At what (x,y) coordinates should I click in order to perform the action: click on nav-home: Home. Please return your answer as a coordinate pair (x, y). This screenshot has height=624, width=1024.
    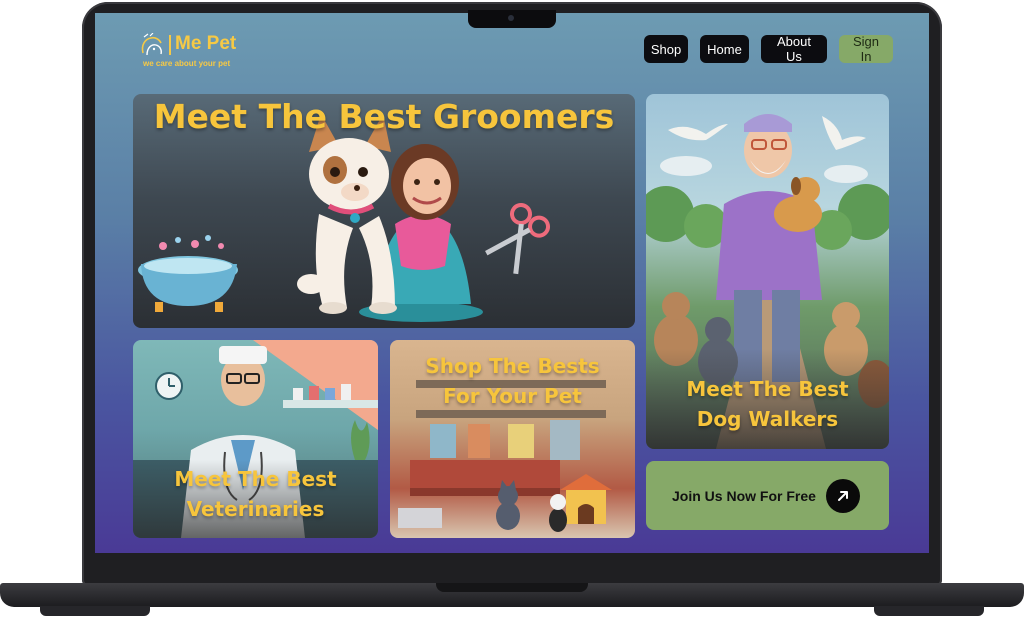
    Looking at the image, I should click on (724, 49).